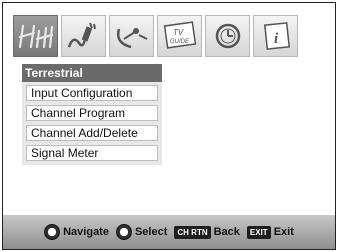 The width and height of the screenshot is (338, 252). I want to click on tab-satellite, so click(131, 36).